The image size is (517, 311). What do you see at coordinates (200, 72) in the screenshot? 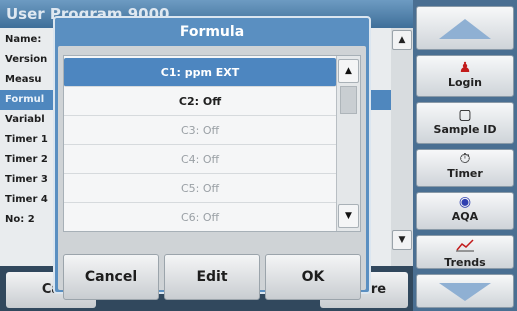
I see `formula-item-c1: C1: ppm EXT` at bounding box center [200, 72].